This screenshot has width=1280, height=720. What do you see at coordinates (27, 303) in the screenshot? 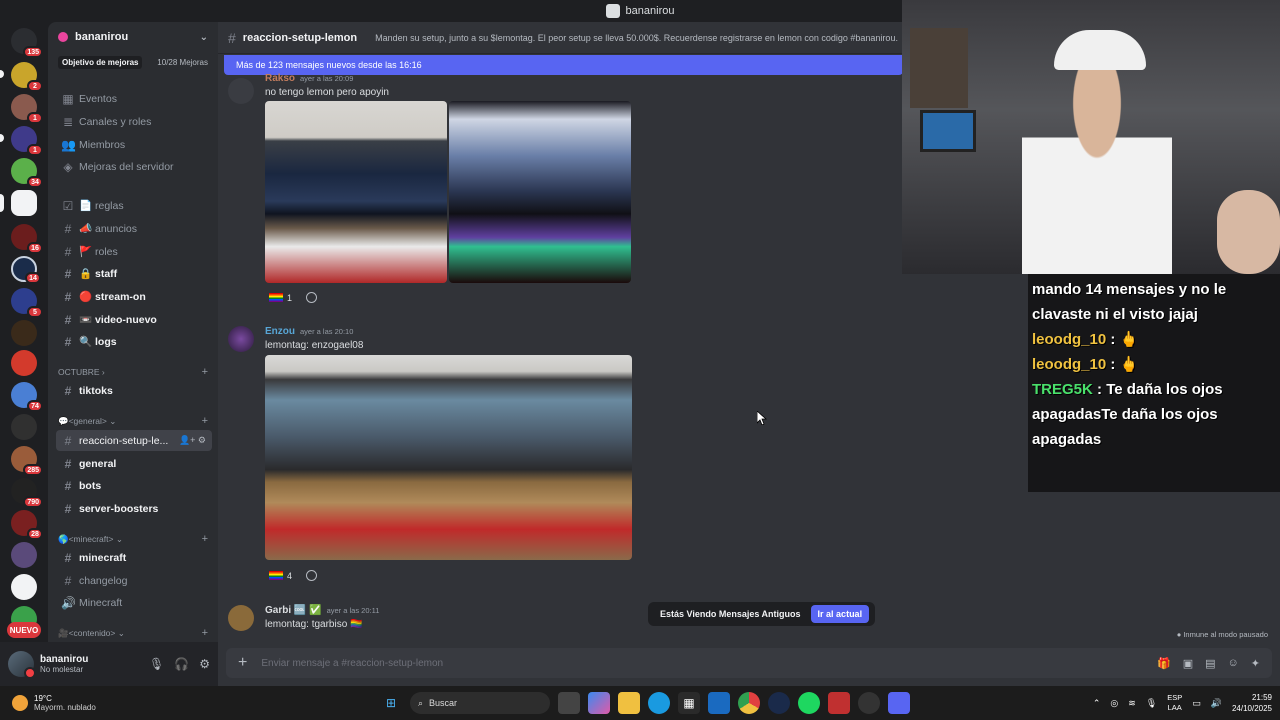
I see `server-icon: 5` at bounding box center [27, 303].